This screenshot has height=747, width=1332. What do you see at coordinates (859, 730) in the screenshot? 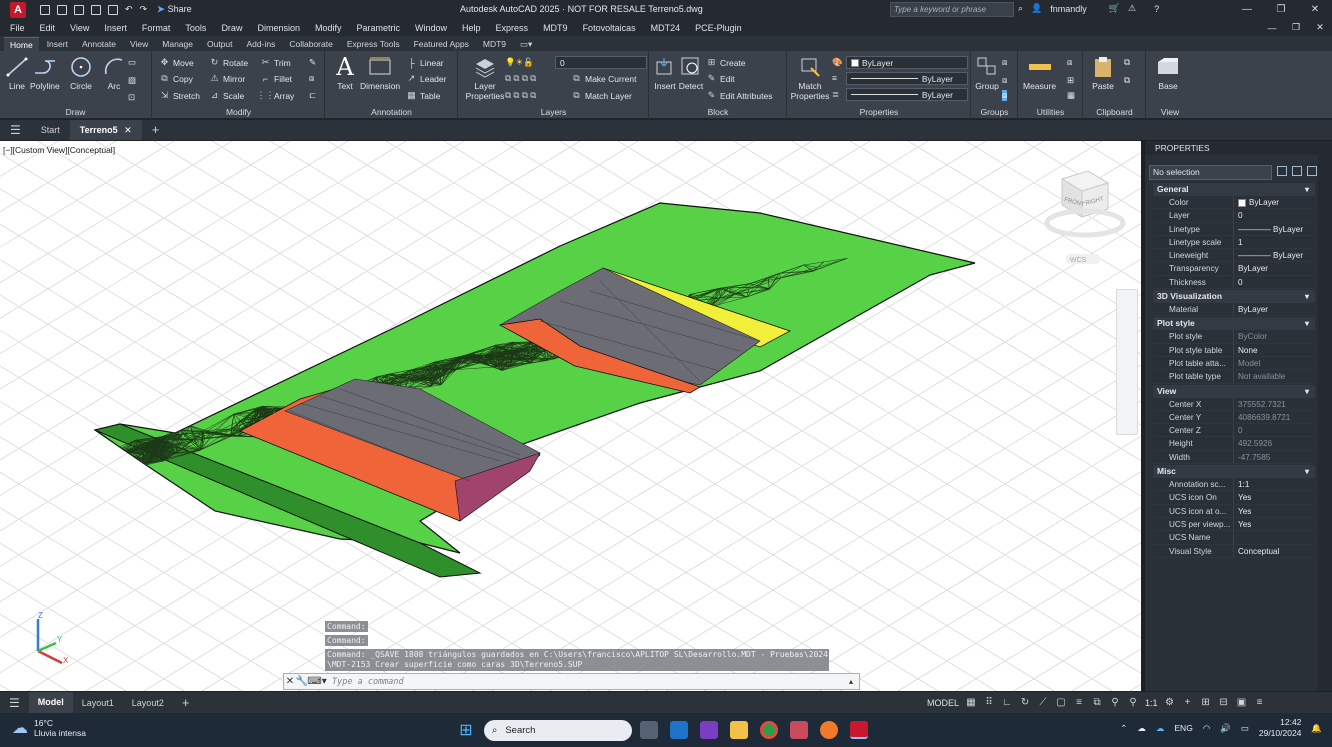
I see `autocad-taskbar-icon` at bounding box center [859, 730].